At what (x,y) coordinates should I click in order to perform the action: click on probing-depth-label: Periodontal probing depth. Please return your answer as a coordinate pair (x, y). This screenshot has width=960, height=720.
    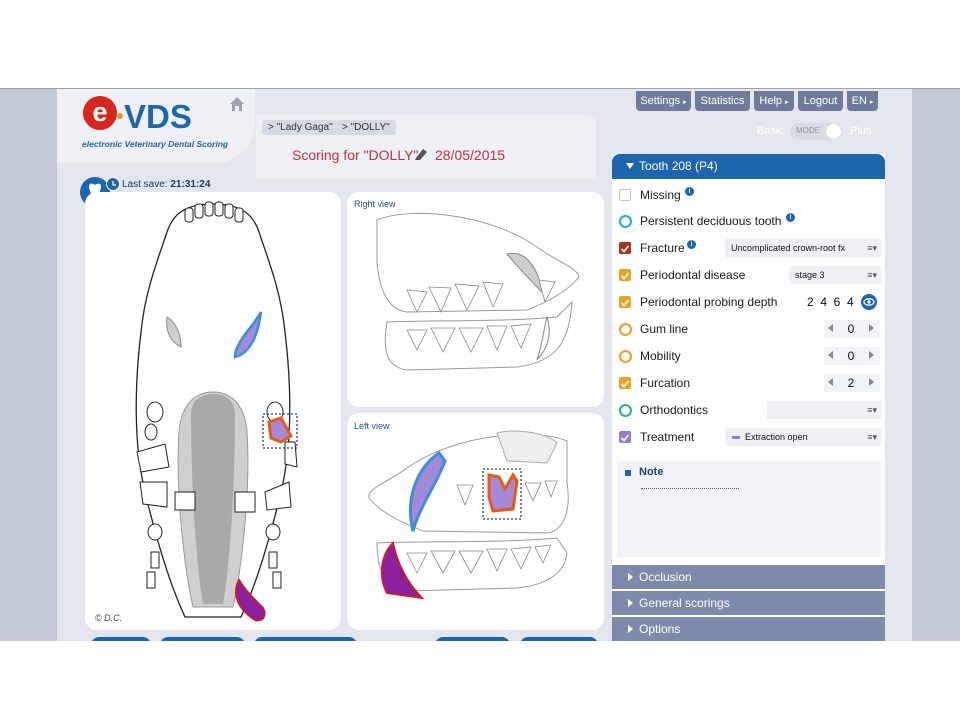
    Looking at the image, I should click on (709, 302).